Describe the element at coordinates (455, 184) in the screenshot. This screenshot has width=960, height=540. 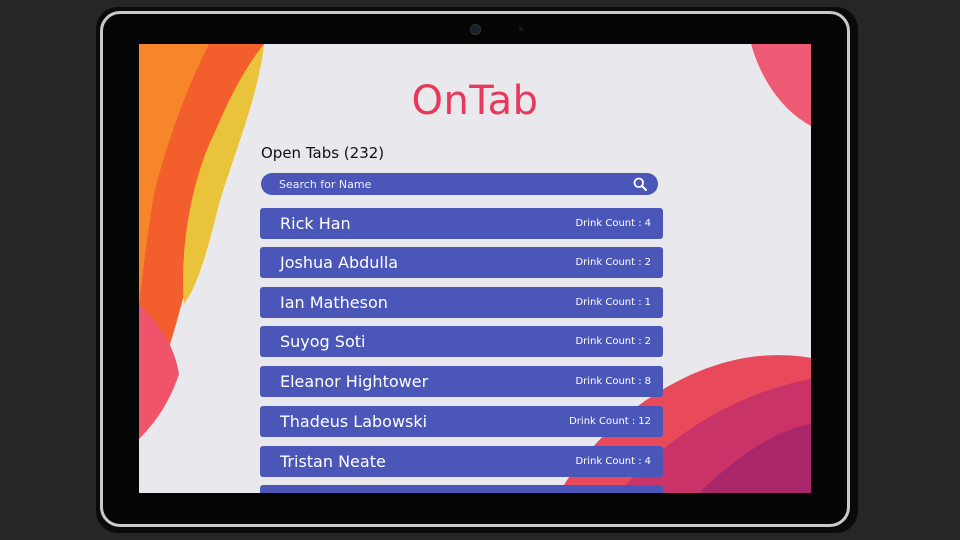
I see `search-input` at that location.